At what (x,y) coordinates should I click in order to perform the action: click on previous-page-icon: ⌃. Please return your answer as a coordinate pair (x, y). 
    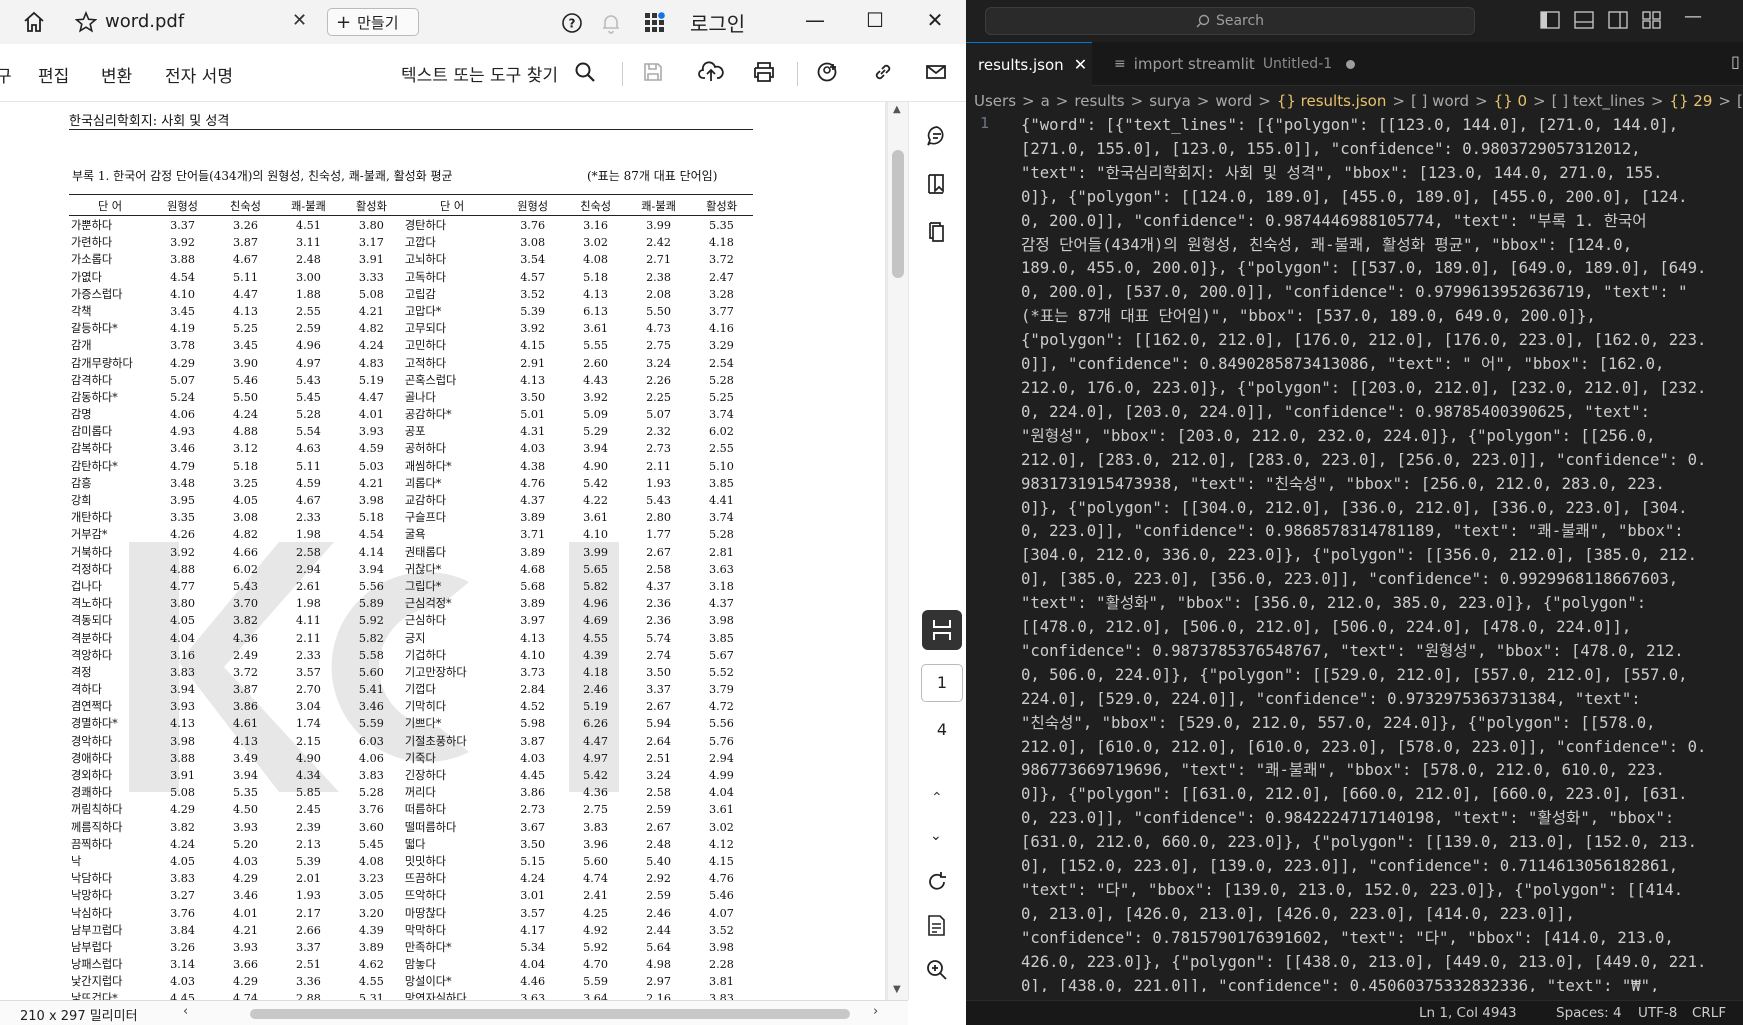
    Looking at the image, I should click on (937, 798).